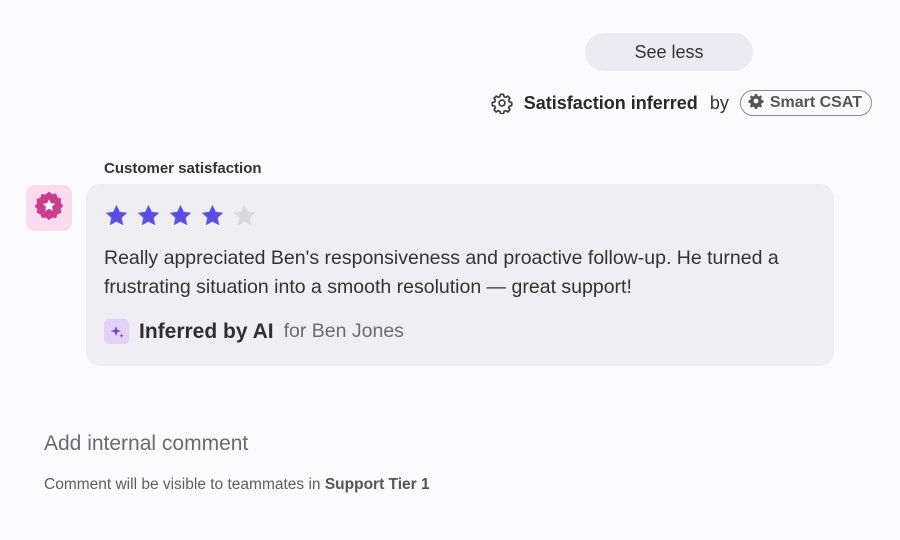  What do you see at coordinates (610, 102) in the screenshot?
I see `satisfaction-title: Satisfaction inferred` at bounding box center [610, 102].